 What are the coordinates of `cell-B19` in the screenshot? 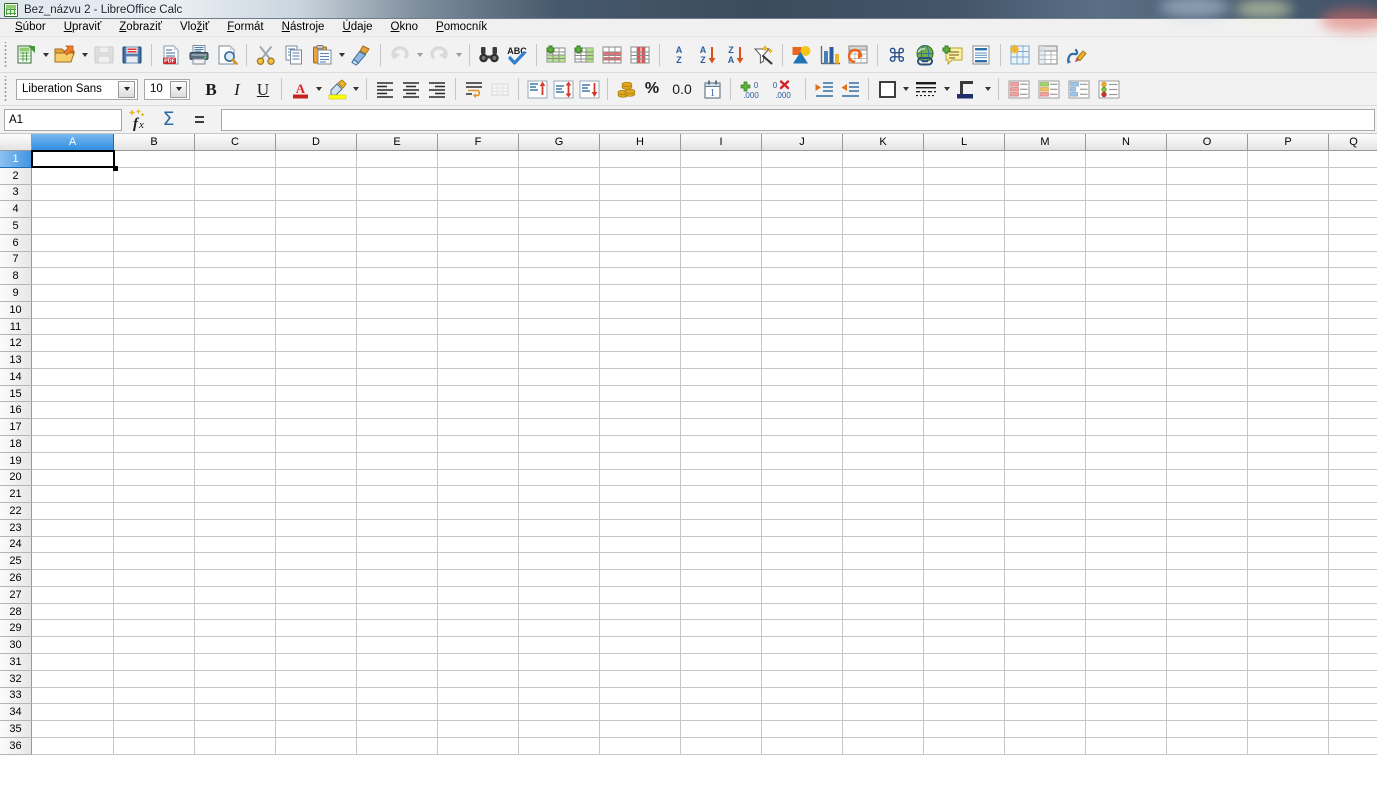 It's located at (154, 461).